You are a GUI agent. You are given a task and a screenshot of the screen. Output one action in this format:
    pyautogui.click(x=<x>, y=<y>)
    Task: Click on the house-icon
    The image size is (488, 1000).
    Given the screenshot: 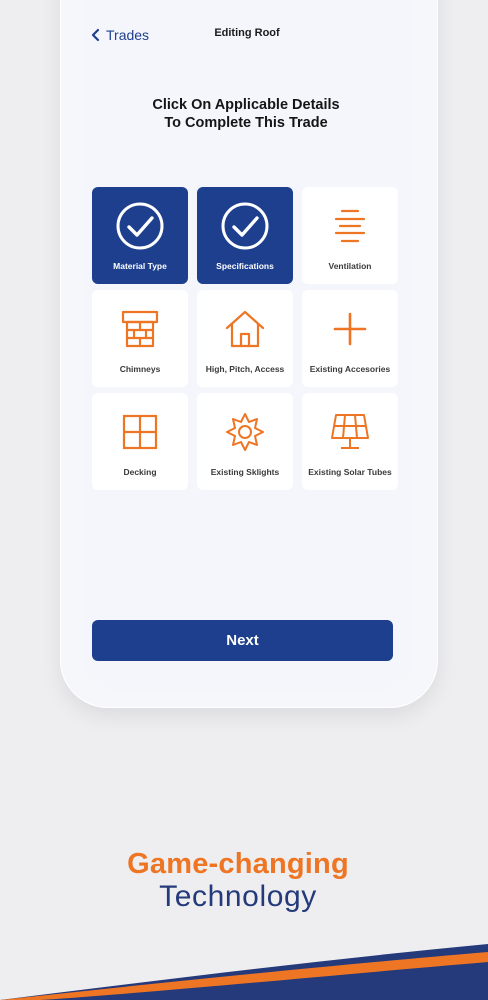 What is the action you would take?
    pyautogui.click(x=245, y=329)
    